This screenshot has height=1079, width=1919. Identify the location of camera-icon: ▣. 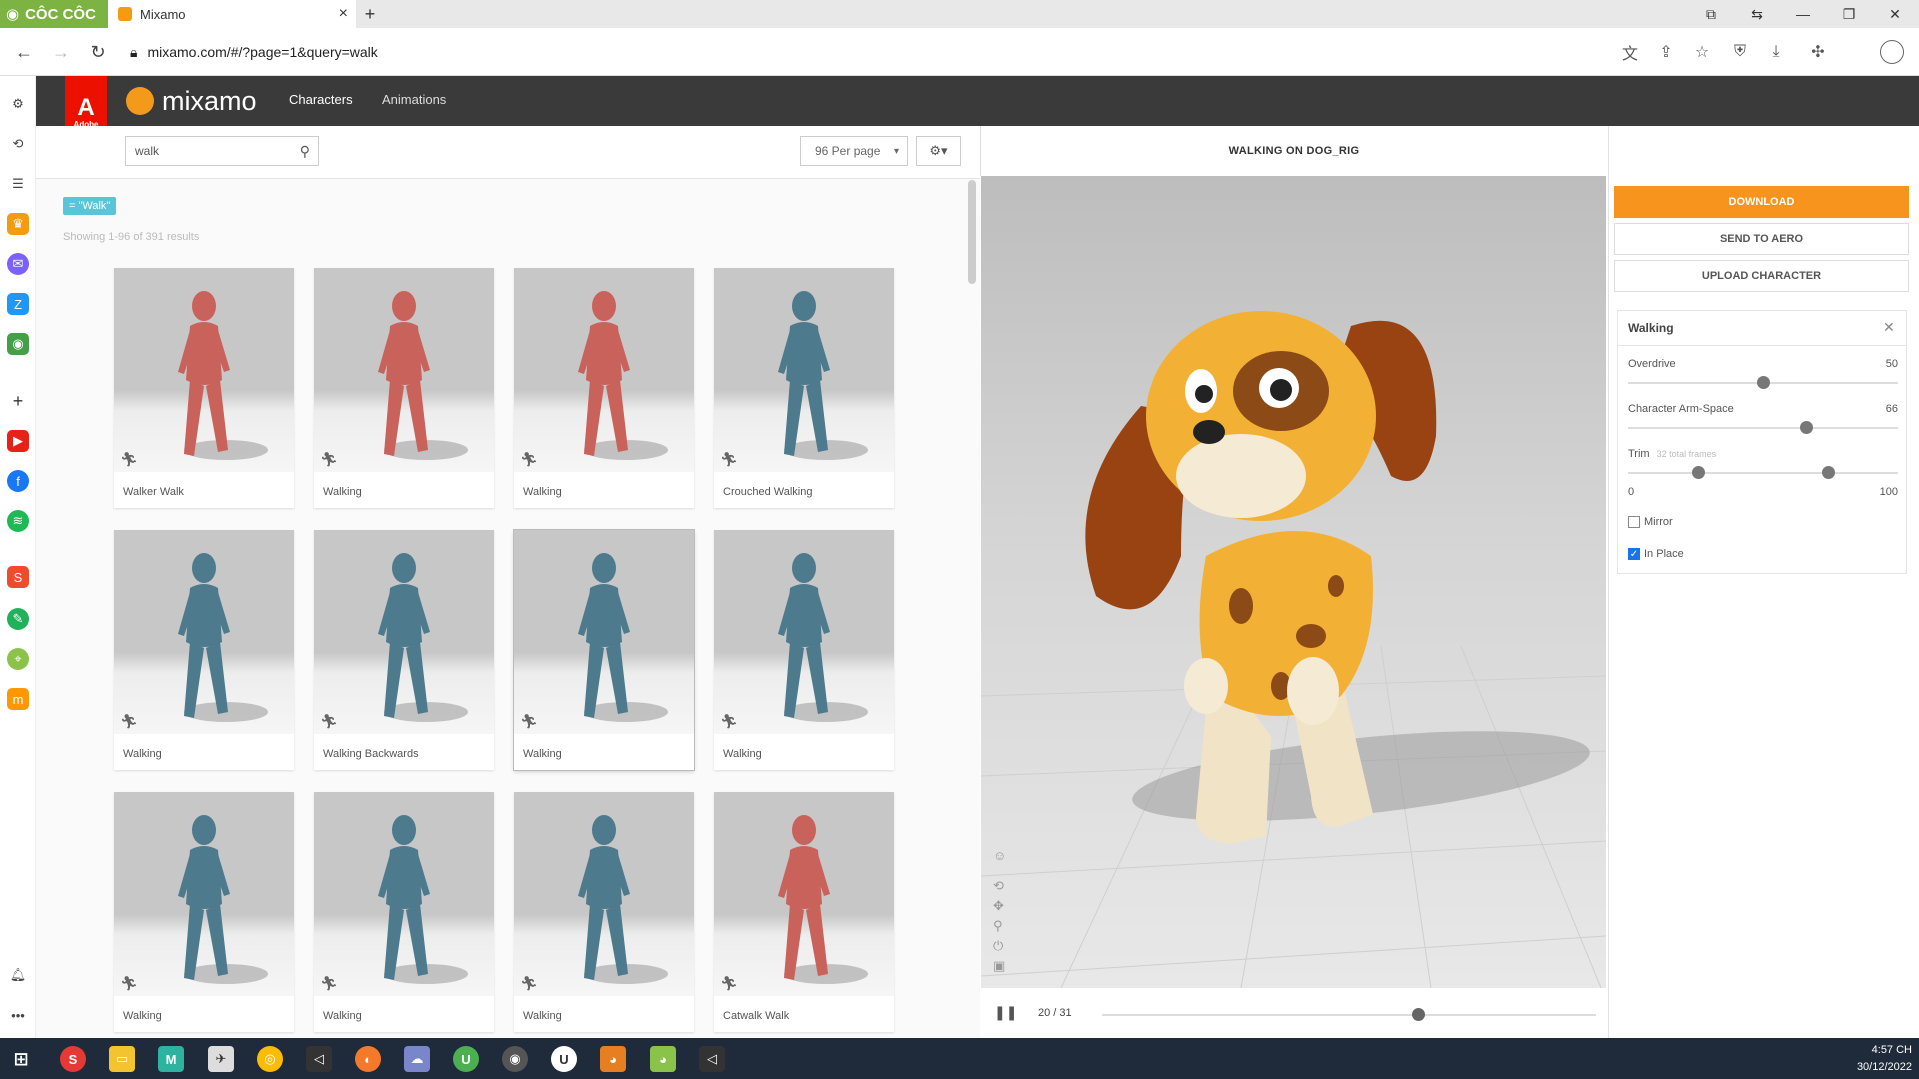
(999, 966).